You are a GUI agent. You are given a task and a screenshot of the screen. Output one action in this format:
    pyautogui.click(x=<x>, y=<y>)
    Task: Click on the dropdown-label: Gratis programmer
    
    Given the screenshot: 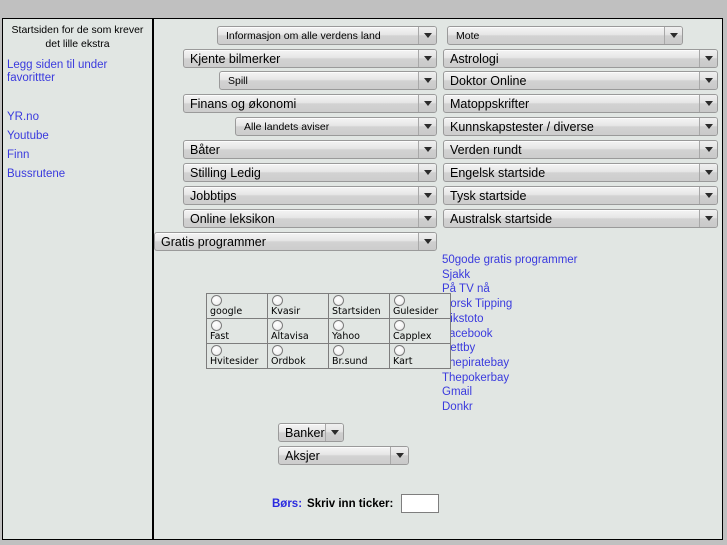 What is the action you would take?
    pyautogui.click(x=213, y=241)
    